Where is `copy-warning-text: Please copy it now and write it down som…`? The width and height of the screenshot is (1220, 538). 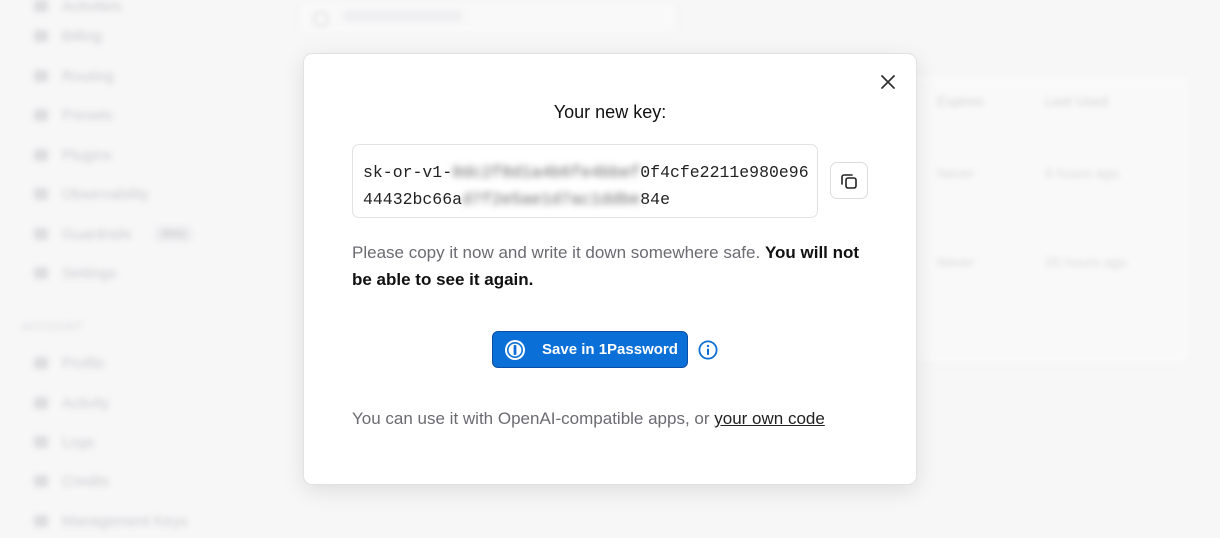 copy-warning-text: Please copy it now and write it down som… is located at coordinates (606, 266).